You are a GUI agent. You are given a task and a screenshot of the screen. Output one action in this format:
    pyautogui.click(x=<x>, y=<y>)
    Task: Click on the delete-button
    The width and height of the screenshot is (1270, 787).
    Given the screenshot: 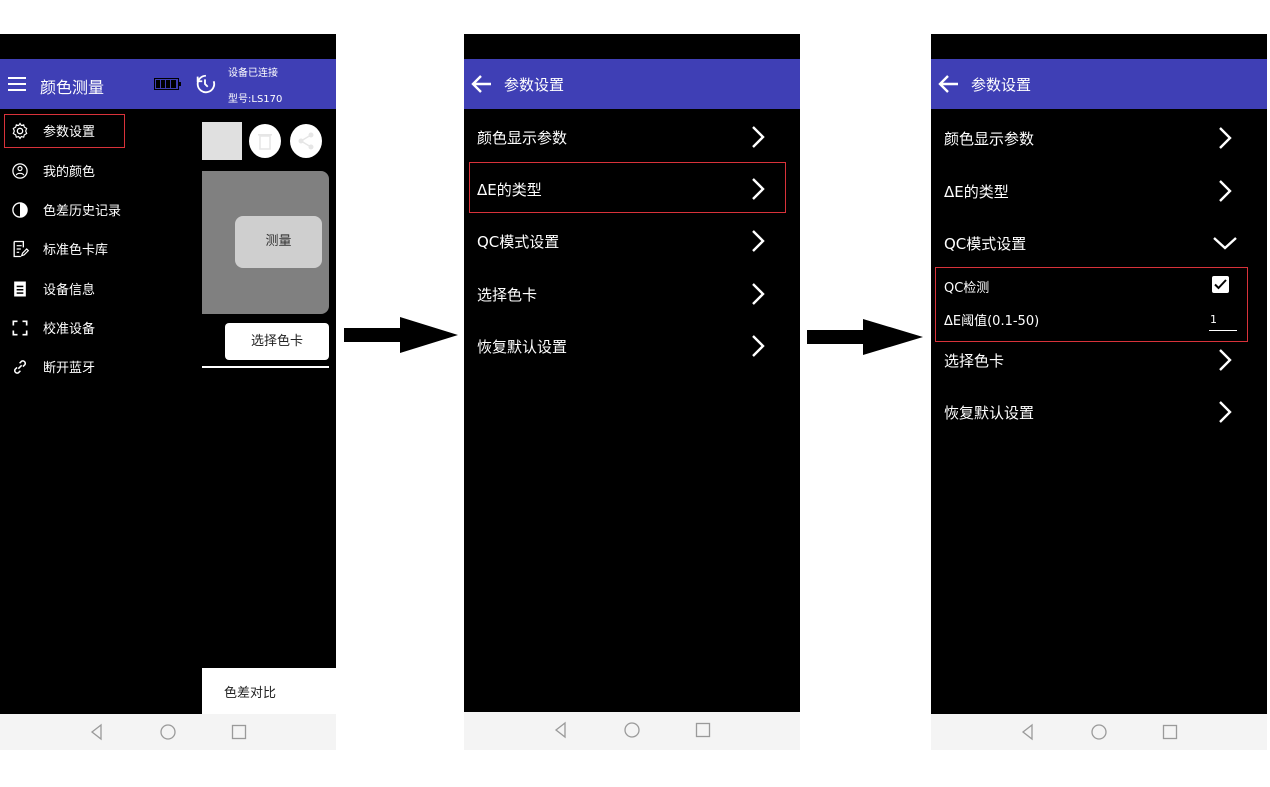 What is the action you would take?
    pyautogui.click(x=265, y=141)
    